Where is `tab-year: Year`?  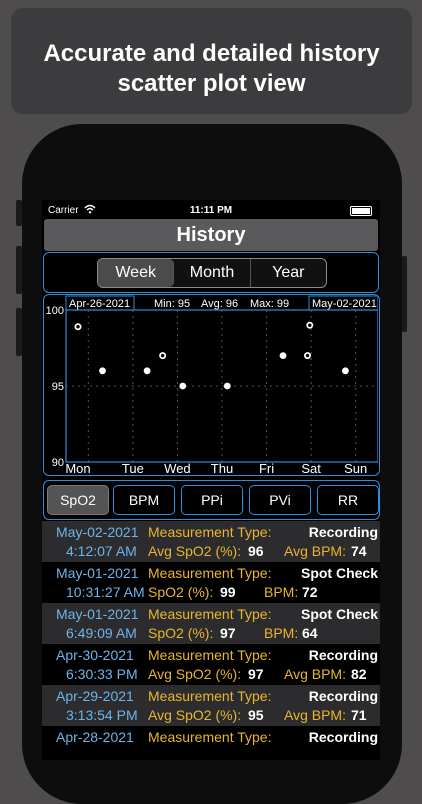
tab-year: Year is located at coordinates (288, 273).